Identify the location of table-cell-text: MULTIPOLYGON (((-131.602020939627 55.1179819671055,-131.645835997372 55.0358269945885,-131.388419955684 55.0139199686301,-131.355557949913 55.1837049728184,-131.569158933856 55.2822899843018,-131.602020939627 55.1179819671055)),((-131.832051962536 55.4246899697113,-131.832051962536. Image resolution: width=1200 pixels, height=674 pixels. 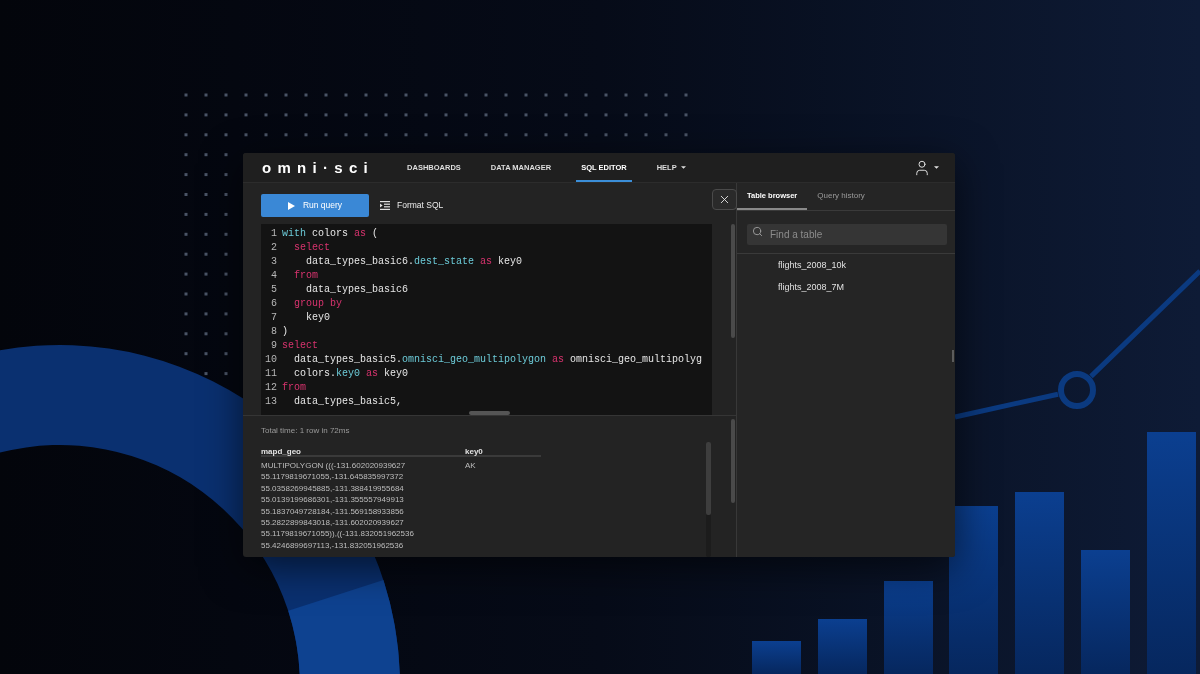
(338, 506).